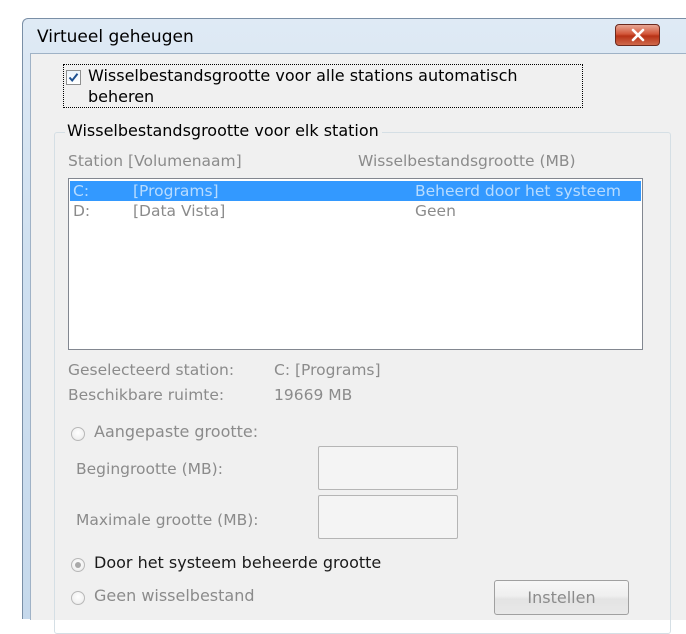  Describe the element at coordinates (81, 191) in the screenshot. I see `drive-letter: C:` at that location.